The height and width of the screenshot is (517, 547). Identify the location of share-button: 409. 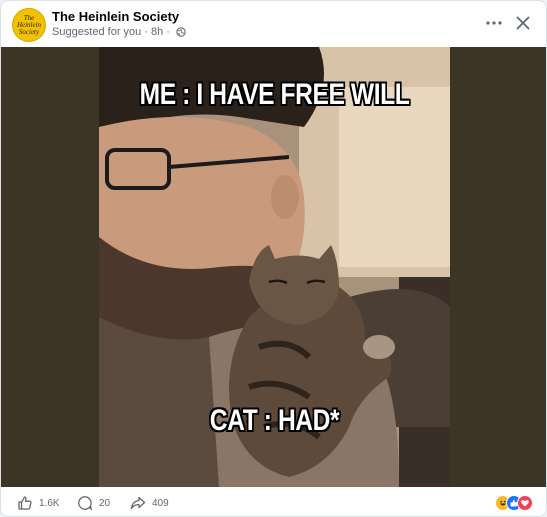
(149, 503).